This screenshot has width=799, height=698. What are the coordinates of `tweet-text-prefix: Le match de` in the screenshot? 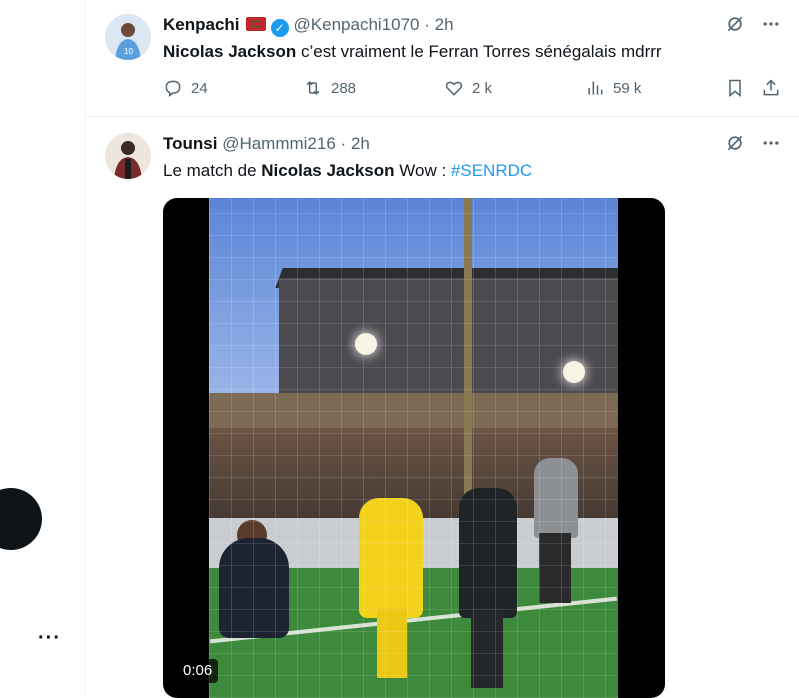 It's located at (212, 170).